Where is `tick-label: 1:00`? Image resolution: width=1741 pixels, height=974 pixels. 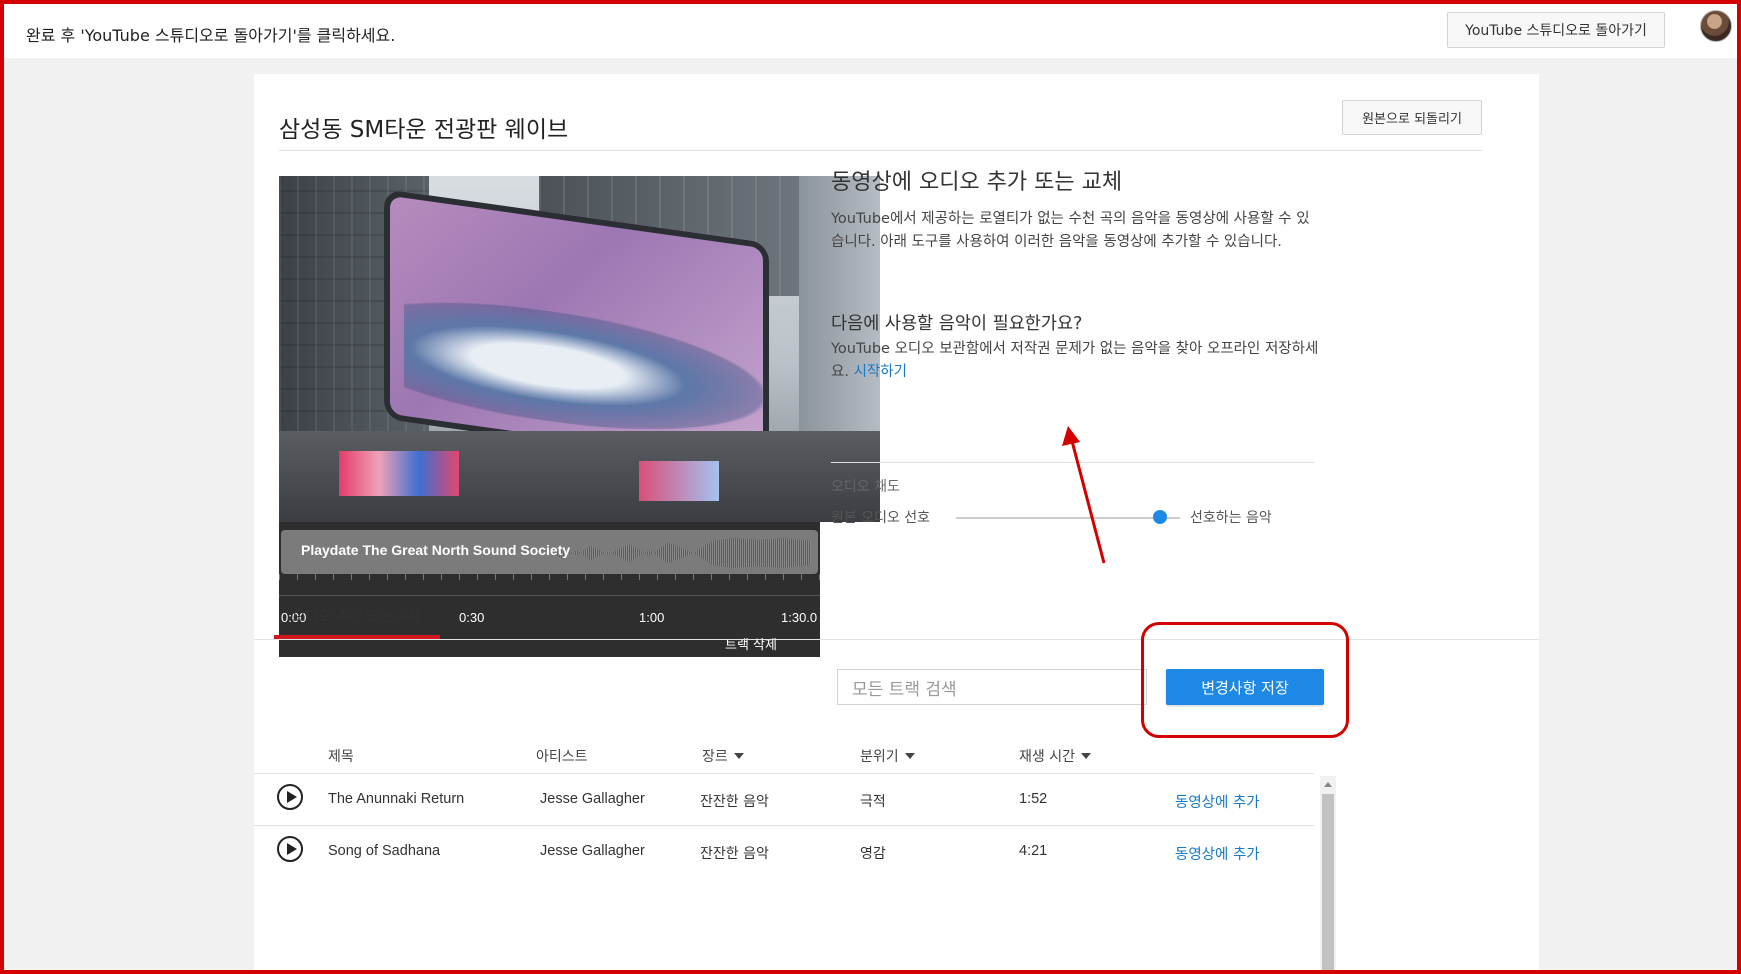
tick-label: 1:00 is located at coordinates (652, 617).